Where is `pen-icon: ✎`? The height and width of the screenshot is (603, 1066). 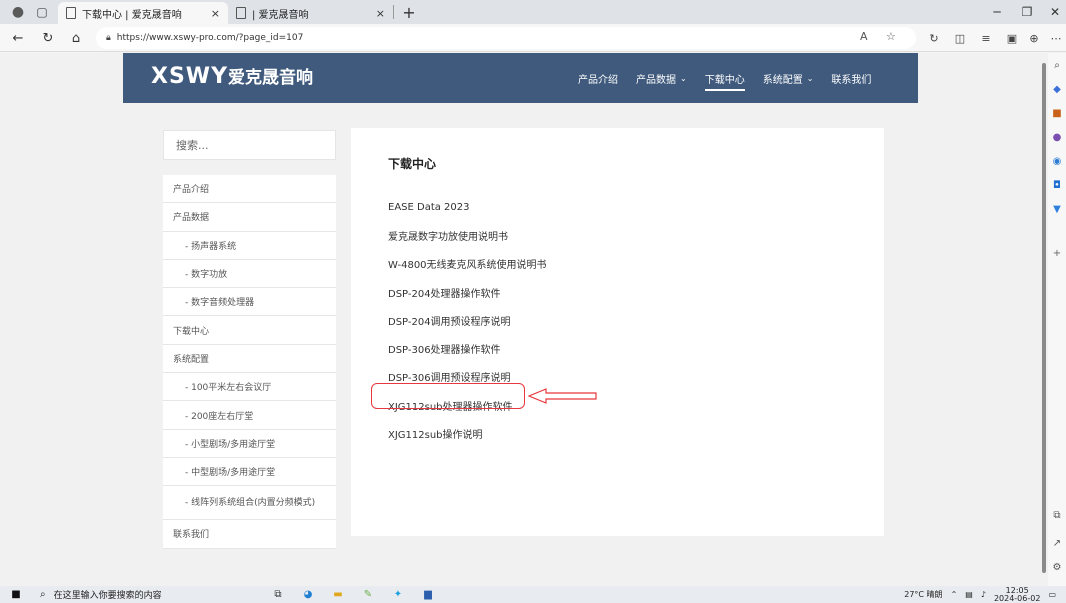
pen-icon: ✎ is located at coordinates (368, 595).